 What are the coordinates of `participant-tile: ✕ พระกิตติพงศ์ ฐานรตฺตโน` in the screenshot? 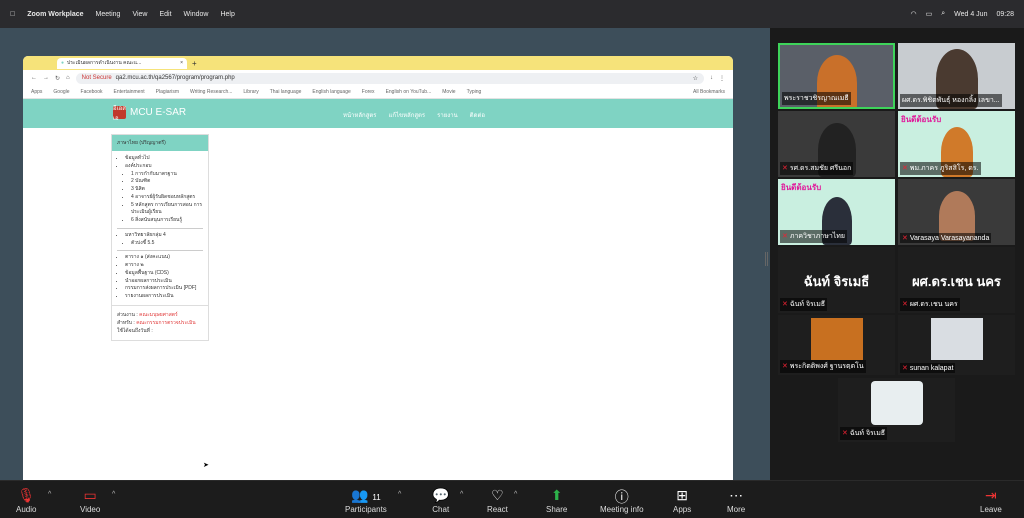 It's located at (836, 345).